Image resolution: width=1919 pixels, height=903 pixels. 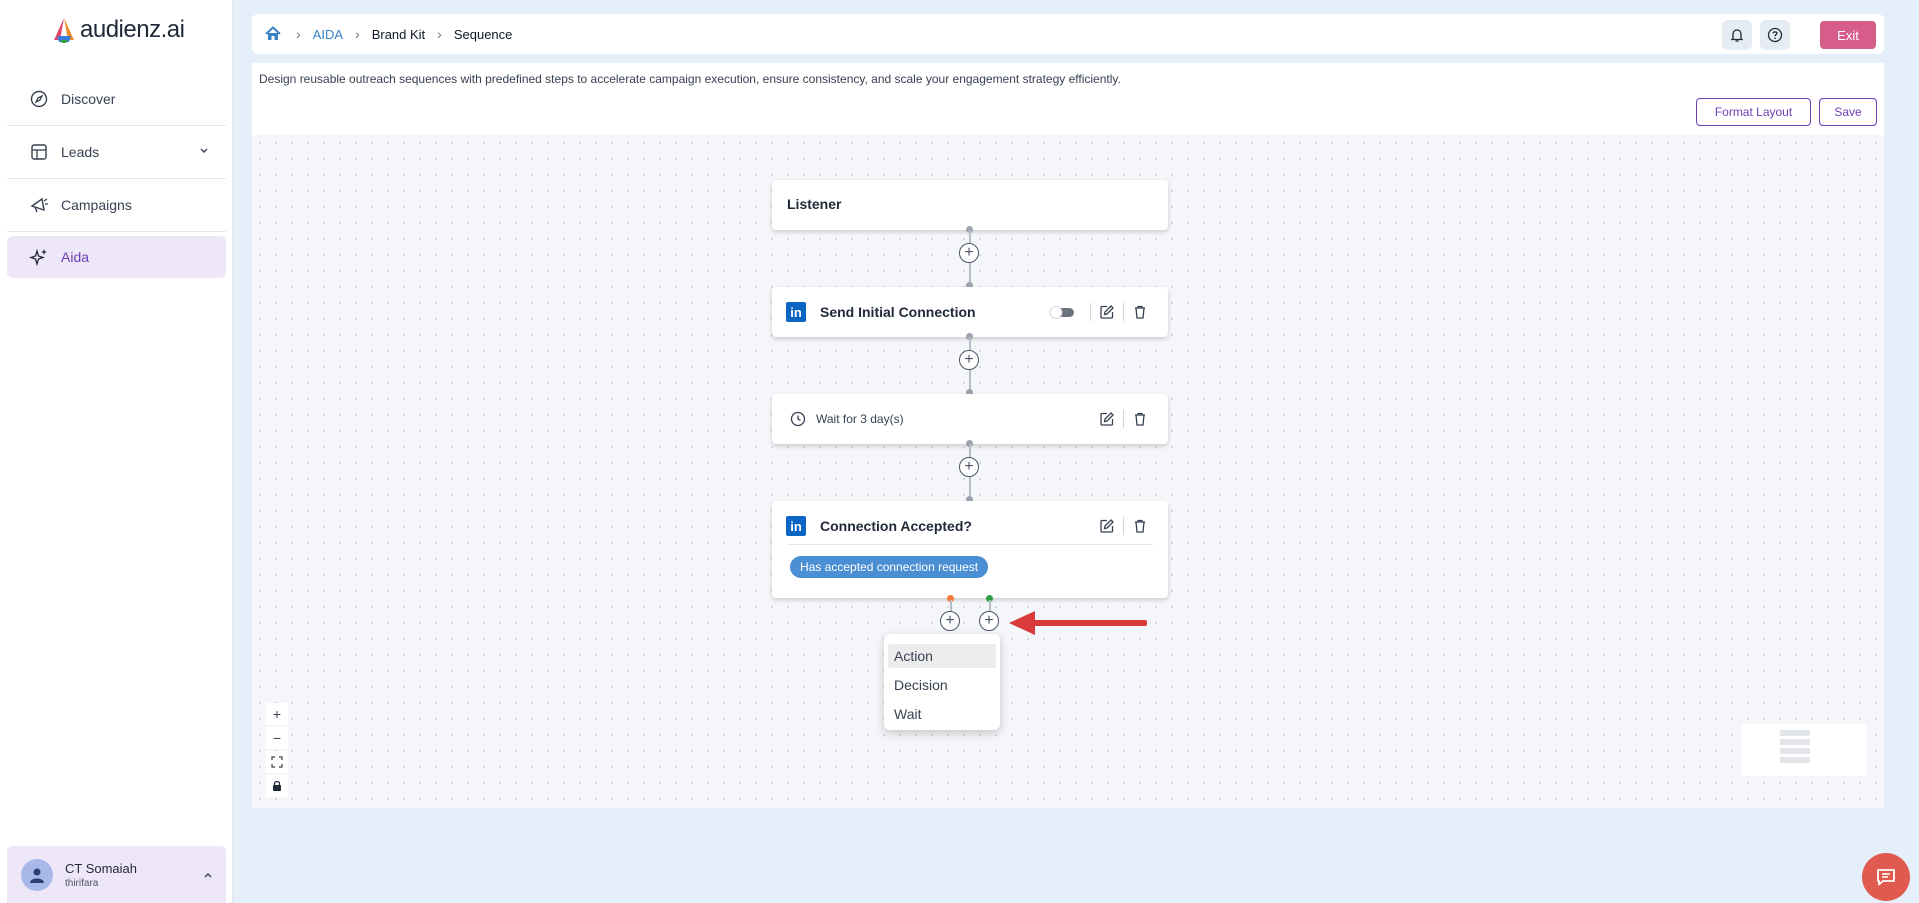 What do you see at coordinates (1078, 623) in the screenshot?
I see `arrow-icon` at bounding box center [1078, 623].